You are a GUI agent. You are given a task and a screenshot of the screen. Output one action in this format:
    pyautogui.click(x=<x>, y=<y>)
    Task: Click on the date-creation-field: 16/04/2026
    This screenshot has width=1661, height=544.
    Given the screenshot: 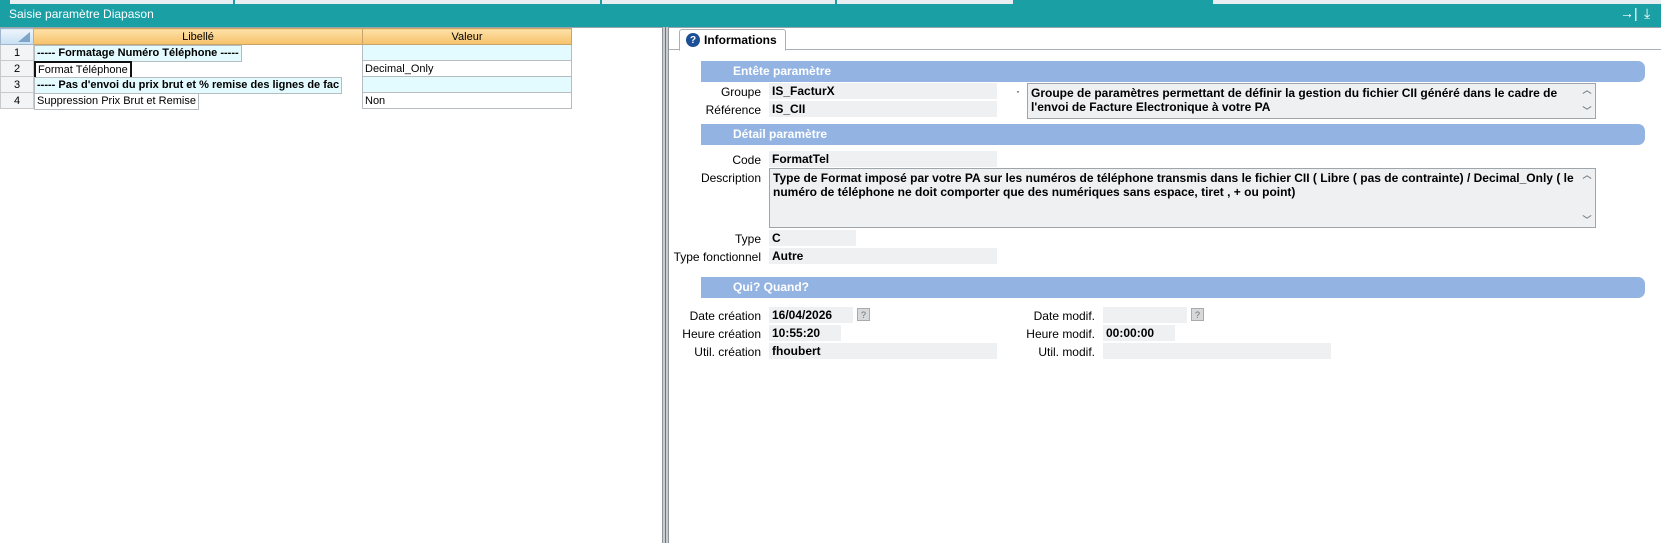 What is the action you would take?
    pyautogui.click(x=811, y=315)
    